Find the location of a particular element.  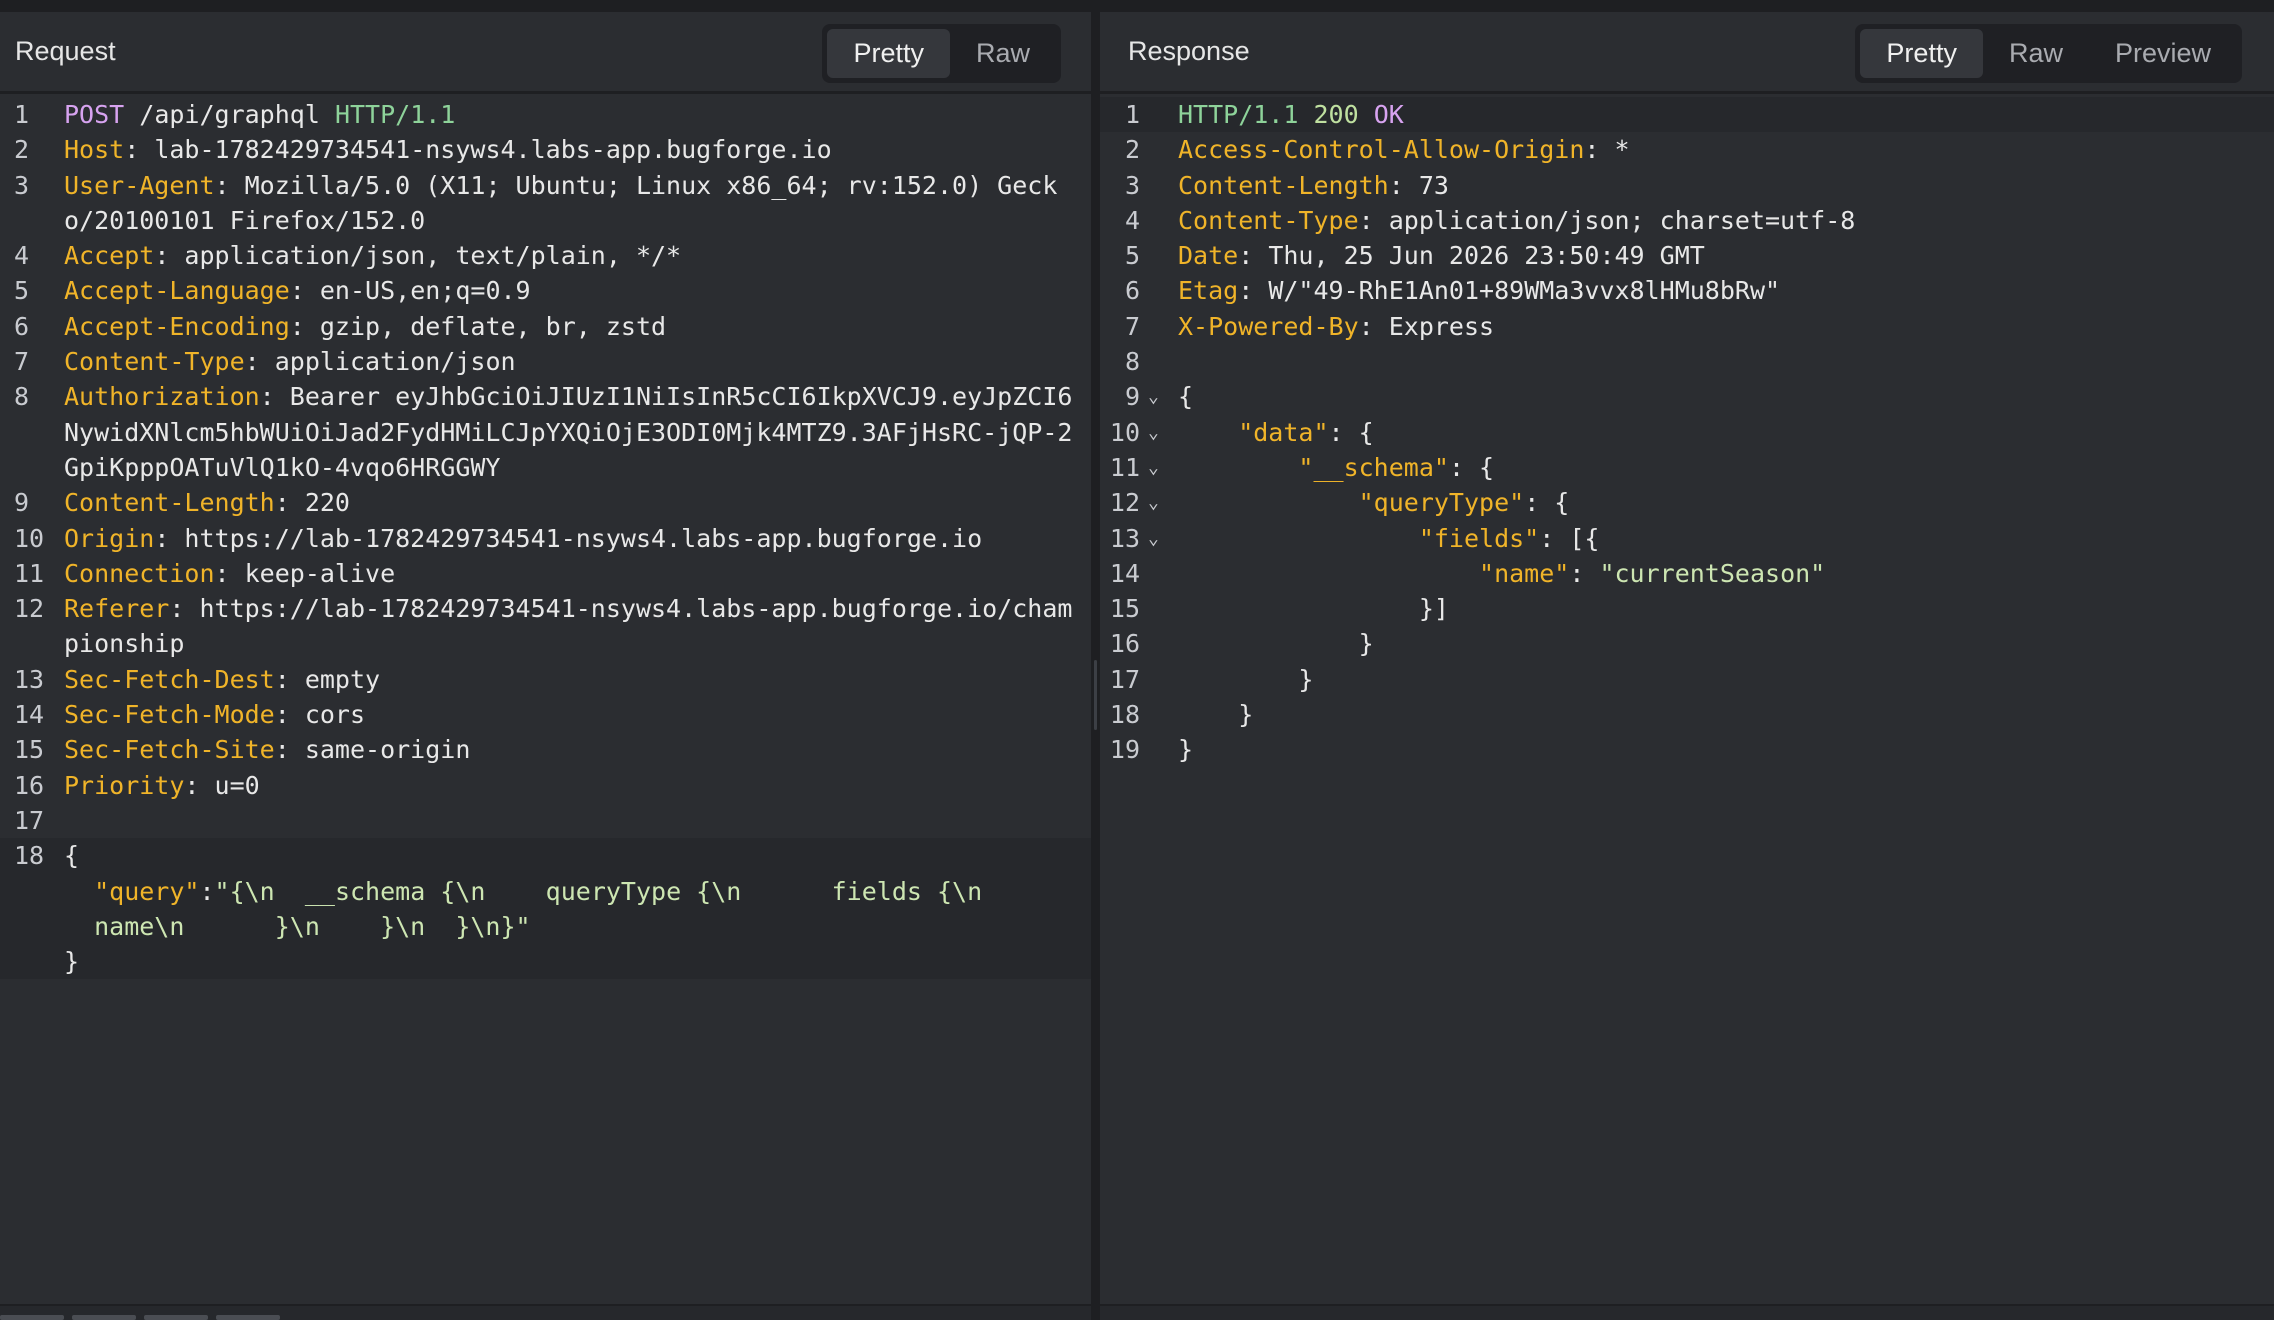

code-line: 11 ⌄ "__schema": { is located at coordinates (1687, 467).